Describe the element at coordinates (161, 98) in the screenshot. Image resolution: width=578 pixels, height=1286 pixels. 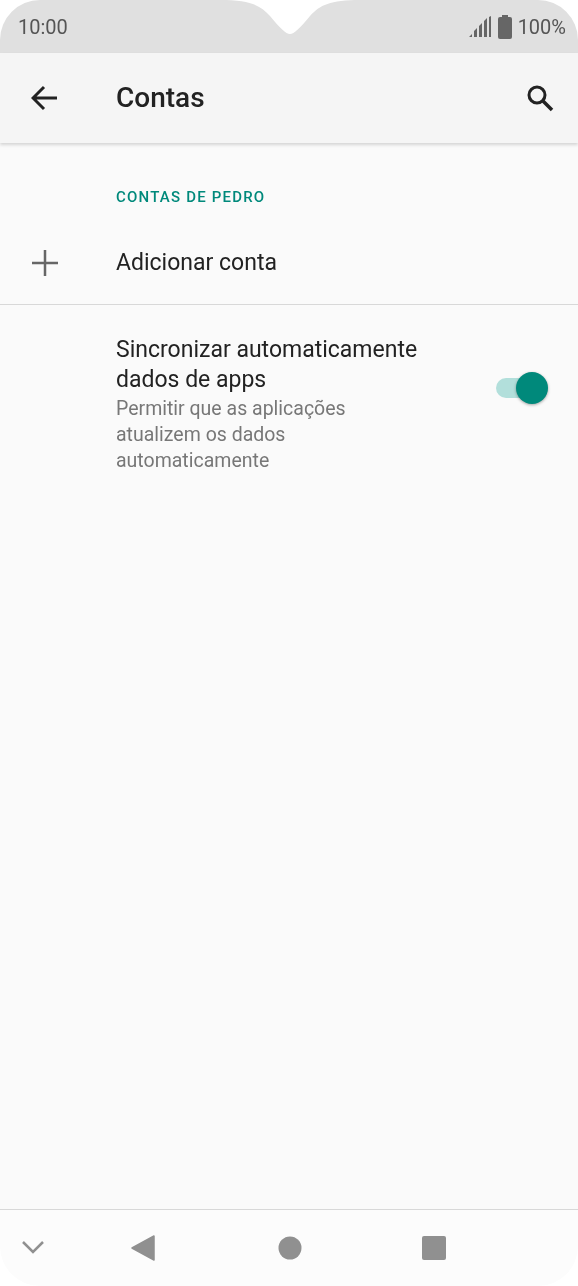
I see `page-title: Contas` at that location.